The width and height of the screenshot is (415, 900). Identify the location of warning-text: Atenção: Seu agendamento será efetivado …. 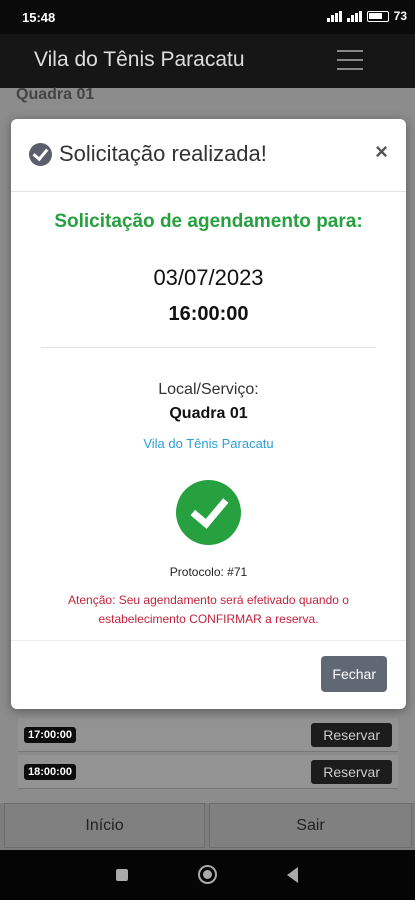
(208, 609).